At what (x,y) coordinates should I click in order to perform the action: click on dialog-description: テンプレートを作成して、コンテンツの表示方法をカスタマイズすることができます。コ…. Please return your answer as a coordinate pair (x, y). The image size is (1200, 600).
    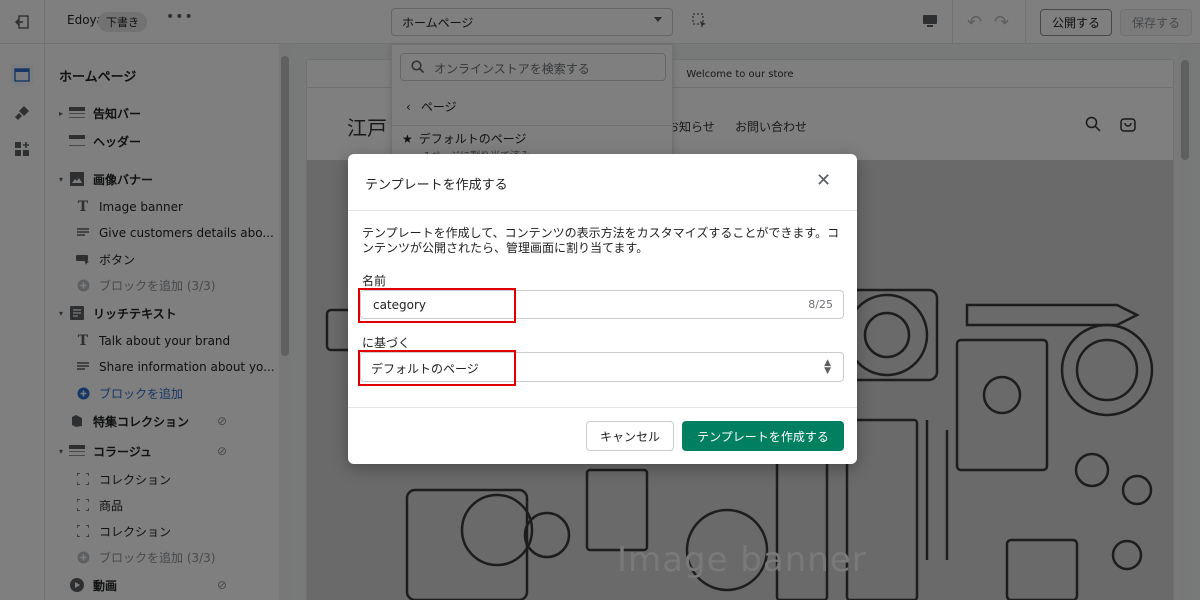
    Looking at the image, I should click on (601, 240).